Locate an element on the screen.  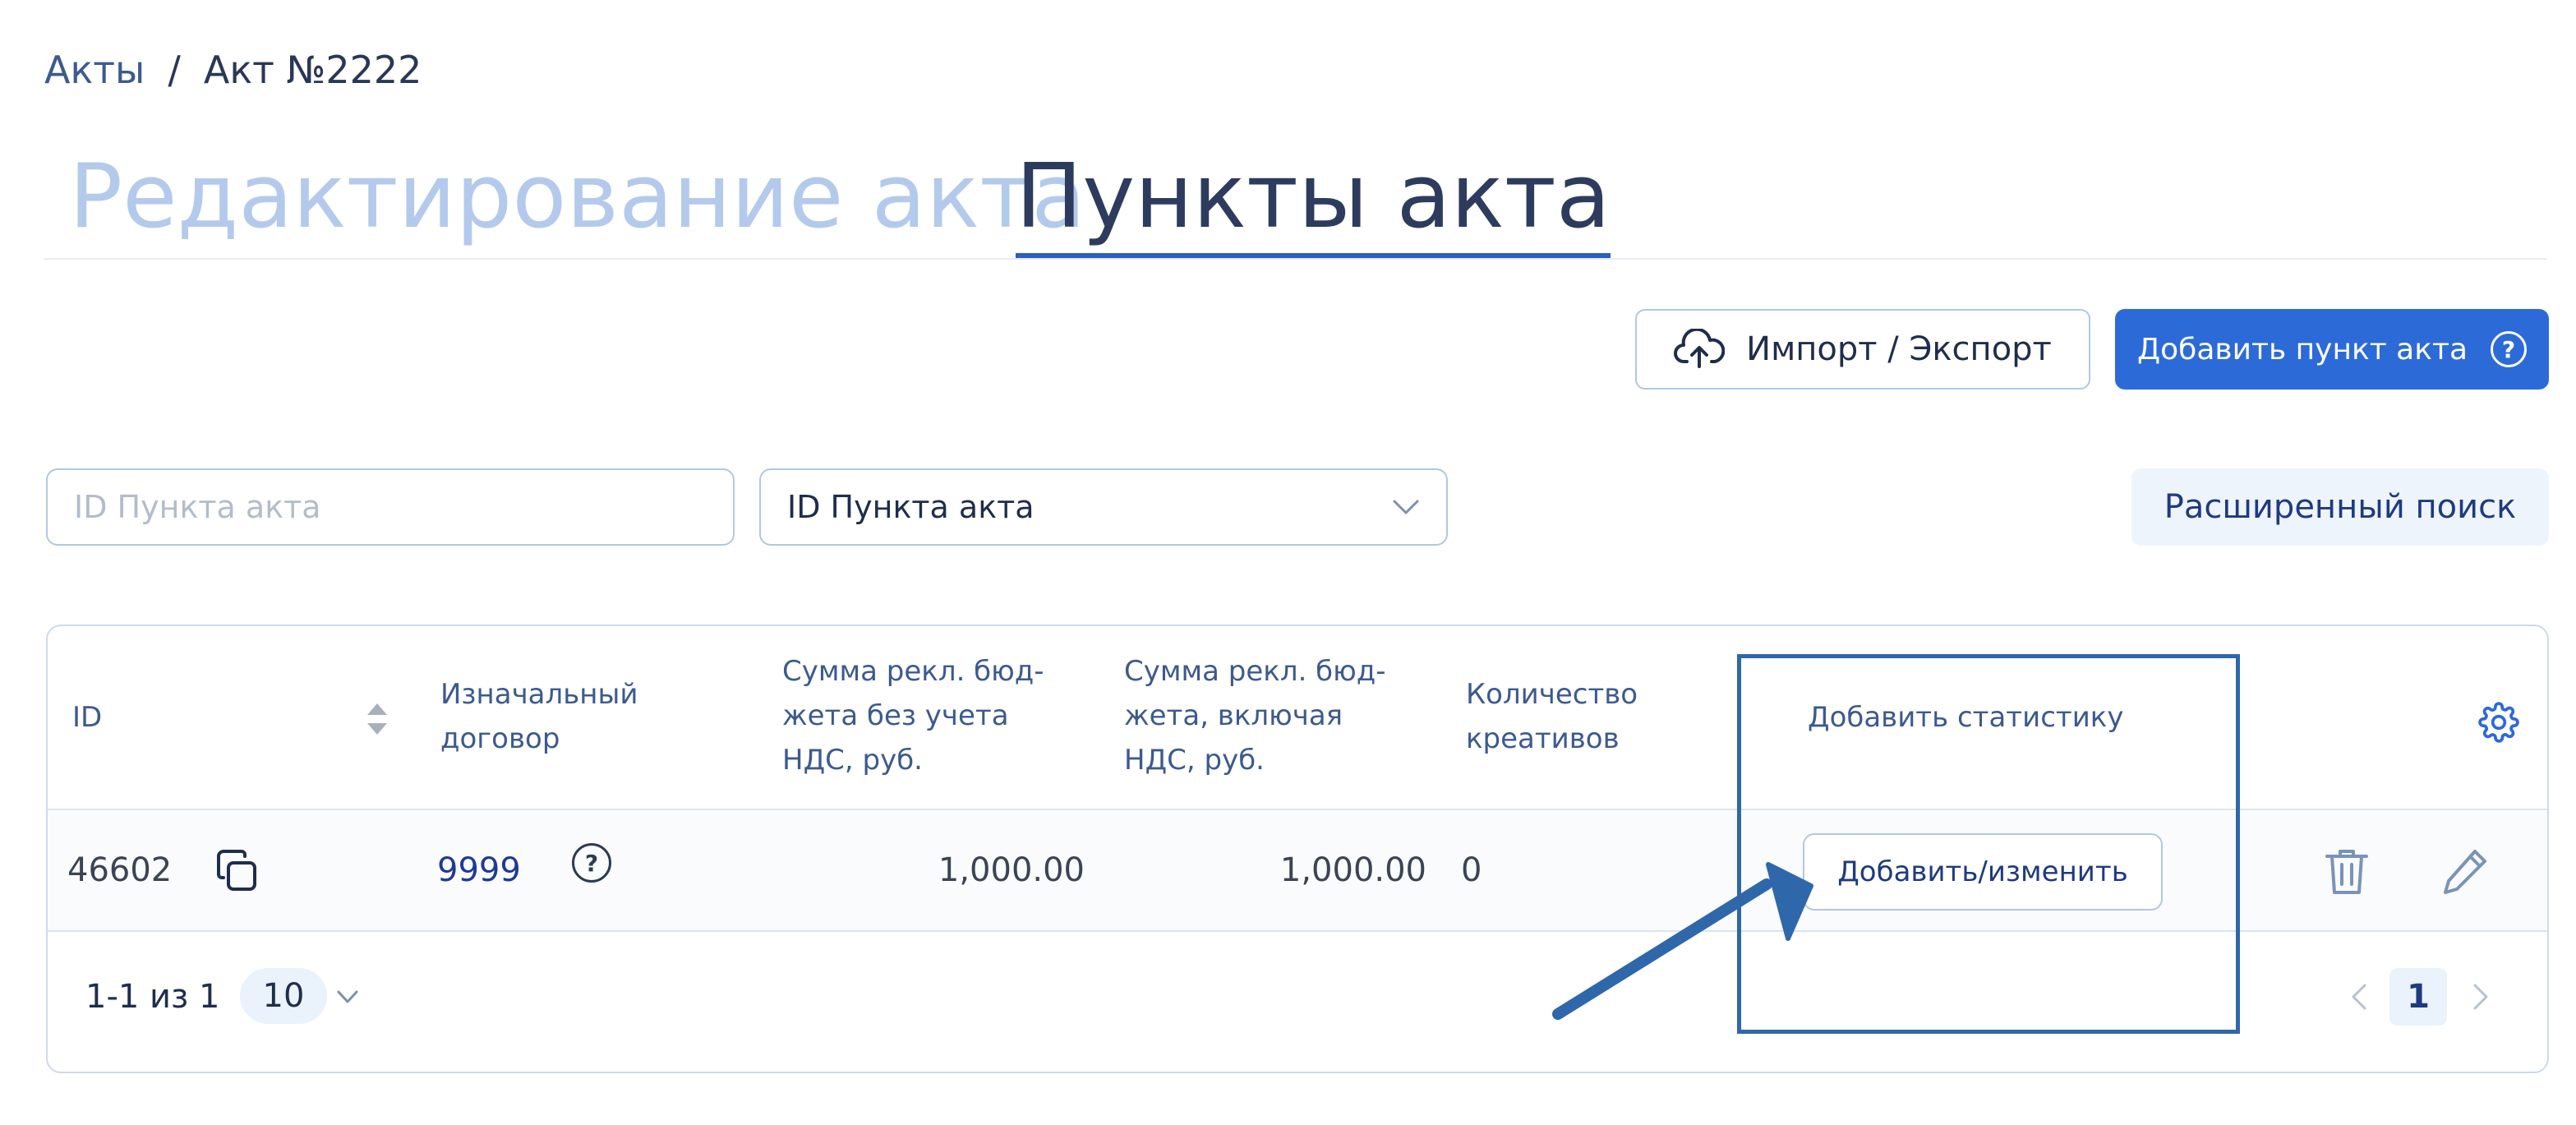
import-export-button: Импорт / Экспорт is located at coordinates (1862, 349).